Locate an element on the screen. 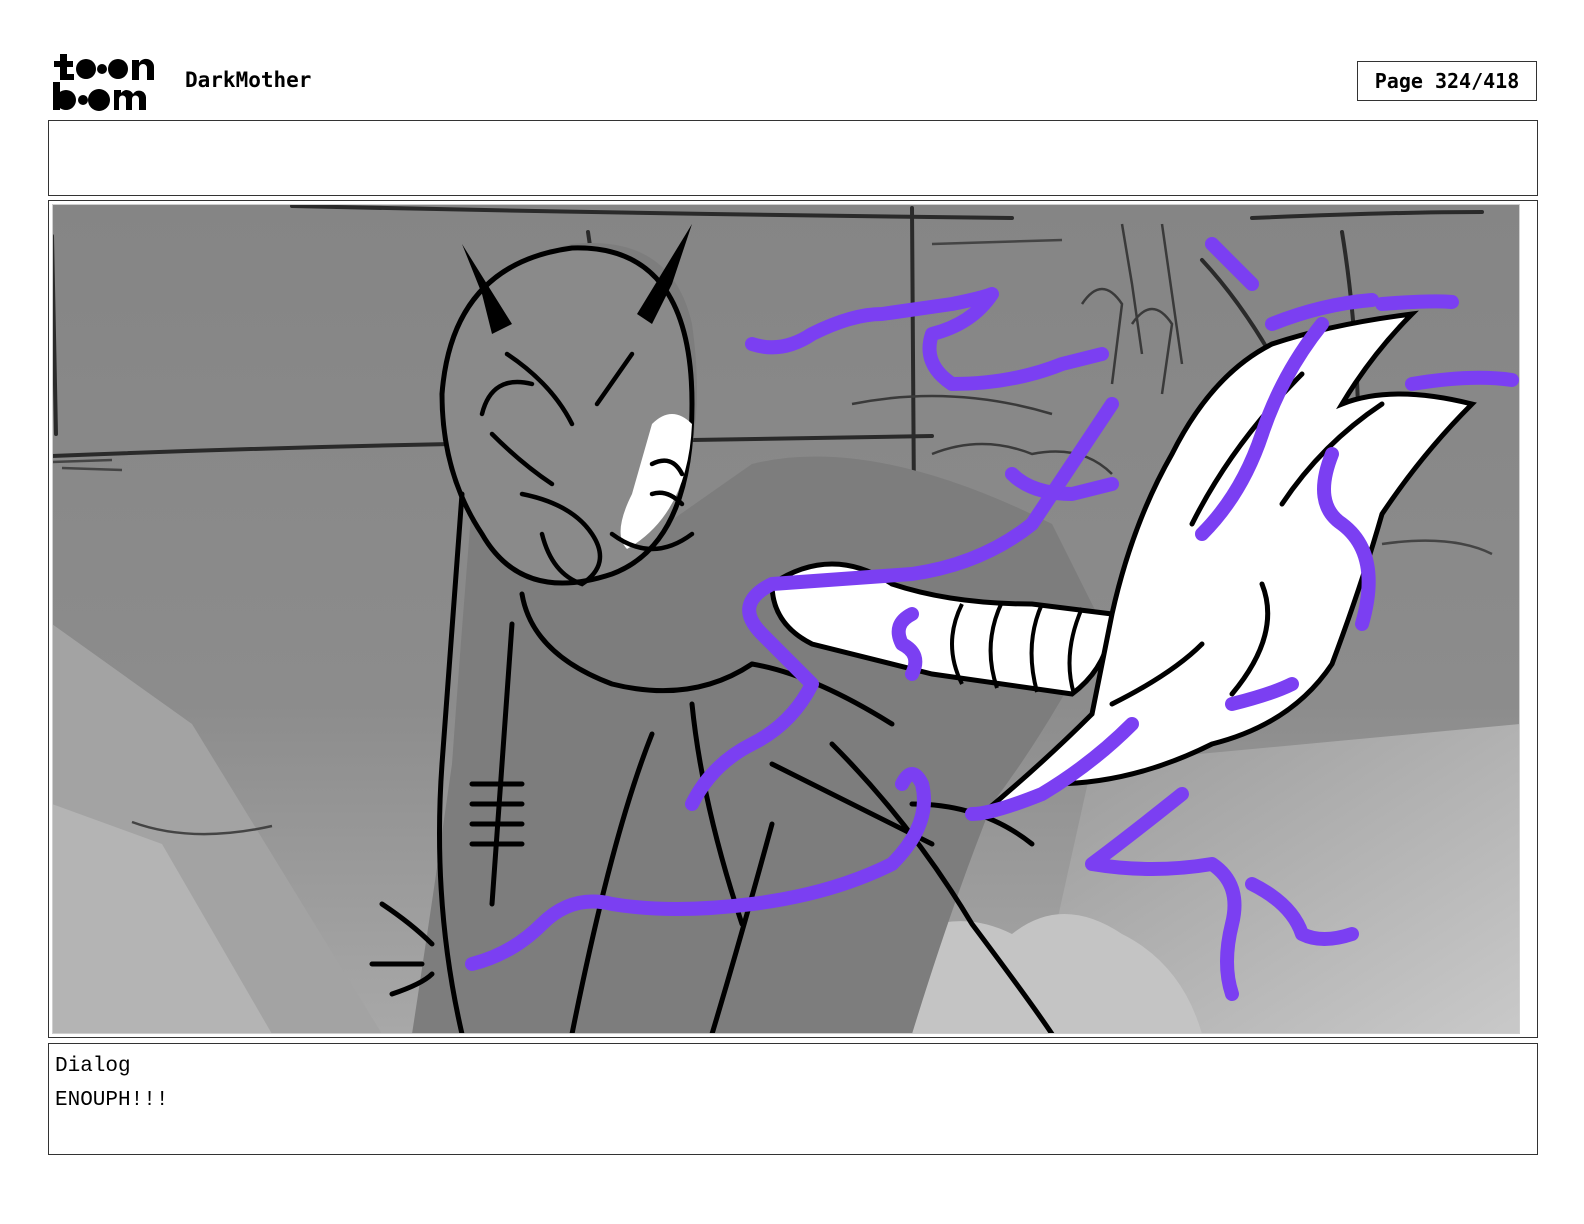 This screenshot has height=1224, width=1584. toonboom-logo is located at coordinates (108, 82).